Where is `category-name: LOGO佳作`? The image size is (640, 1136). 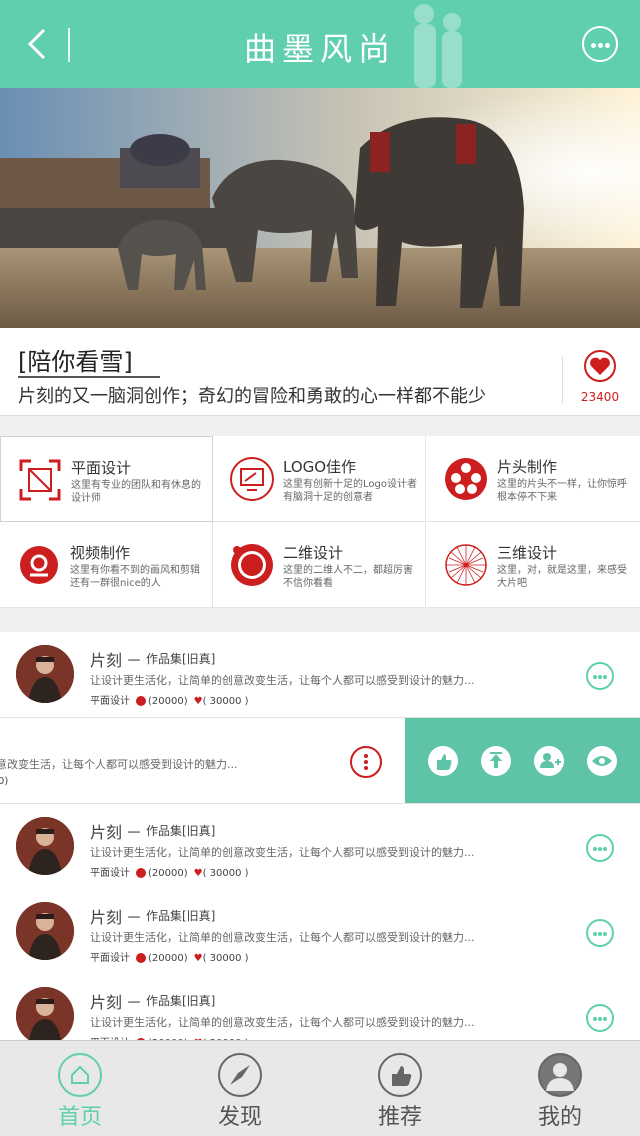
category-name: LOGO佳作 is located at coordinates (320, 467).